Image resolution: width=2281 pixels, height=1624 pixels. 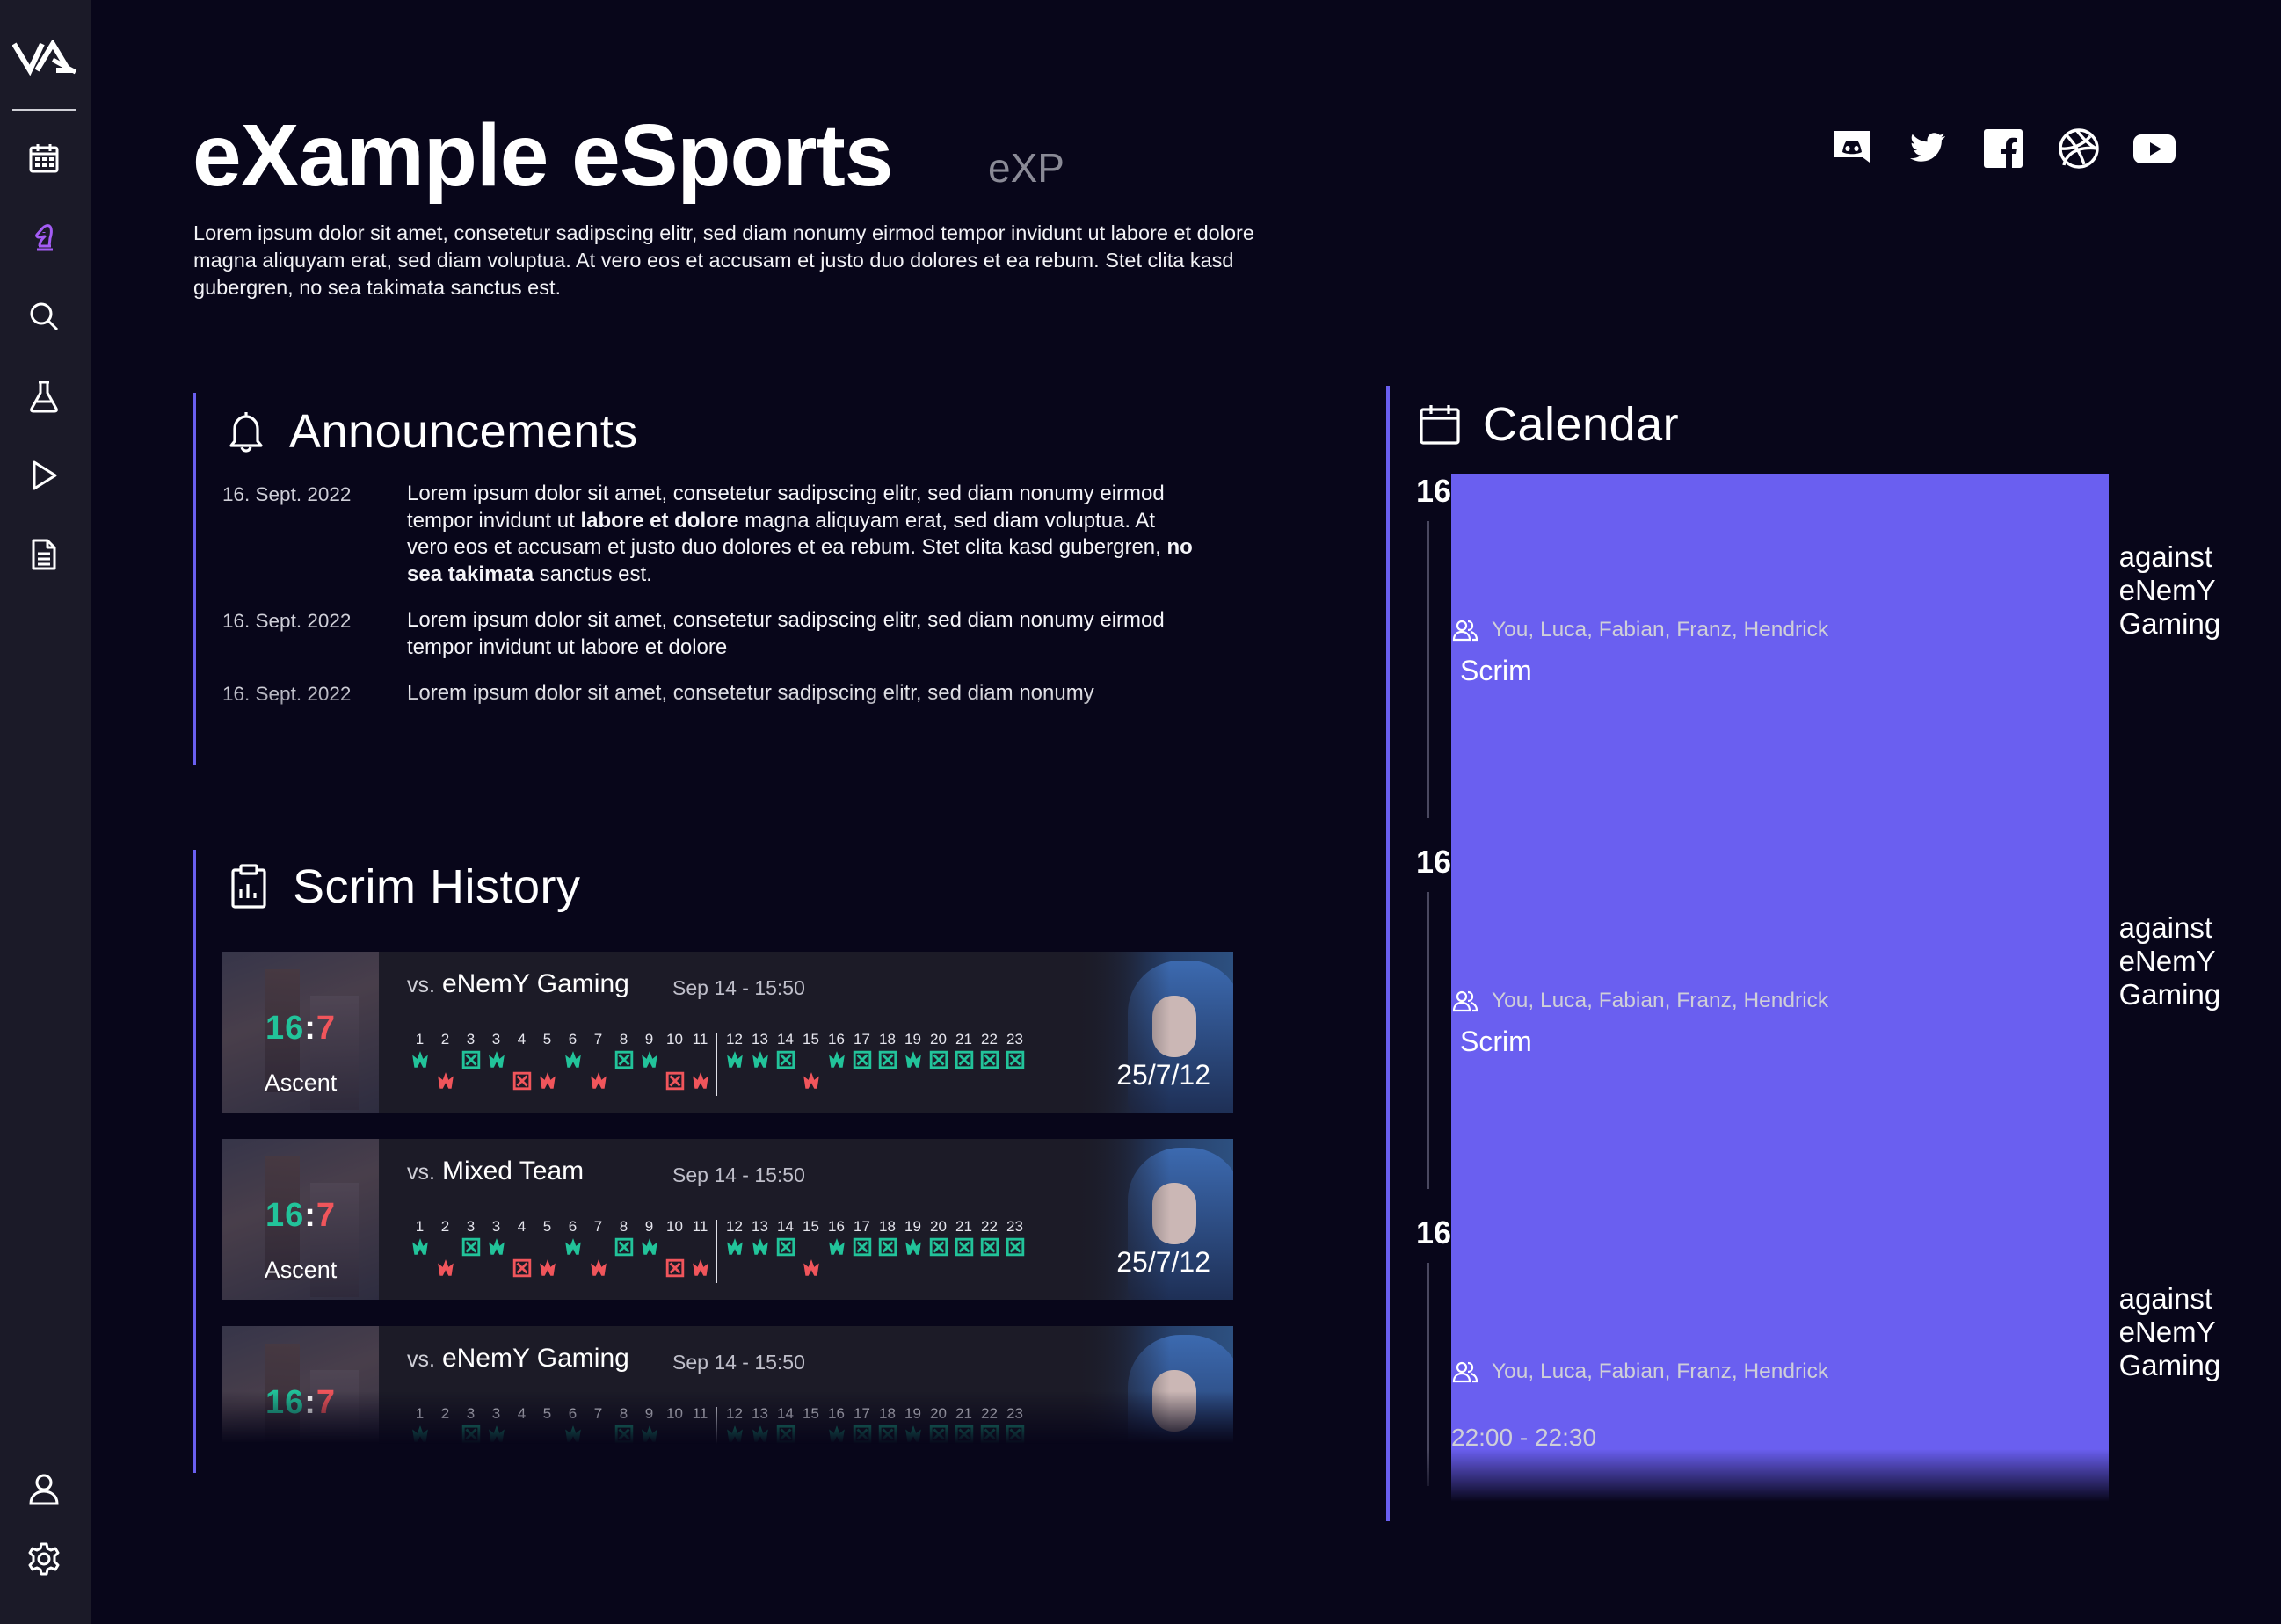 What do you see at coordinates (513, 1170) in the screenshot?
I see `opponent-name: Mixed Team` at bounding box center [513, 1170].